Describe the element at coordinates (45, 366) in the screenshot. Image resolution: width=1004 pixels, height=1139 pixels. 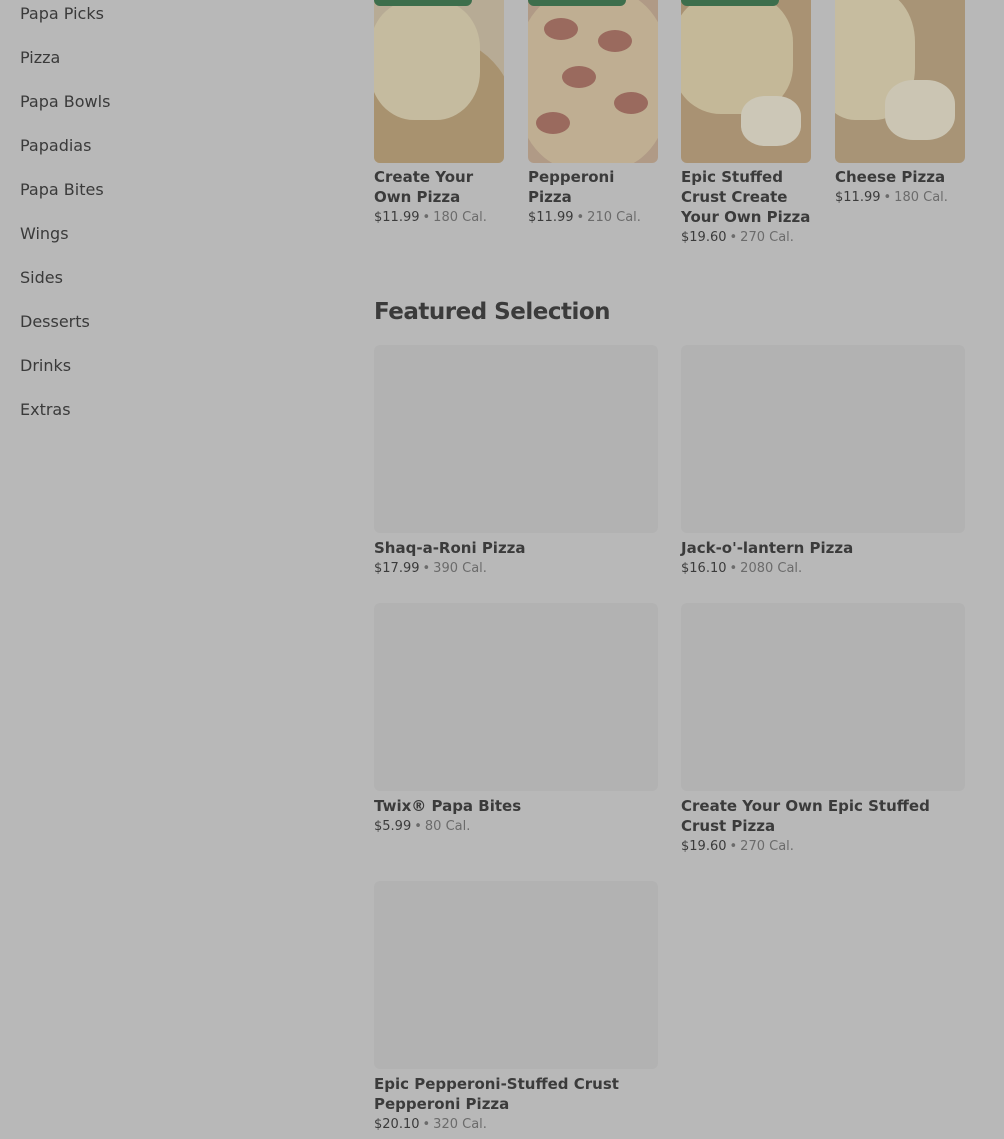
I see `sidebar-item-drinks: Drinks` at that location.